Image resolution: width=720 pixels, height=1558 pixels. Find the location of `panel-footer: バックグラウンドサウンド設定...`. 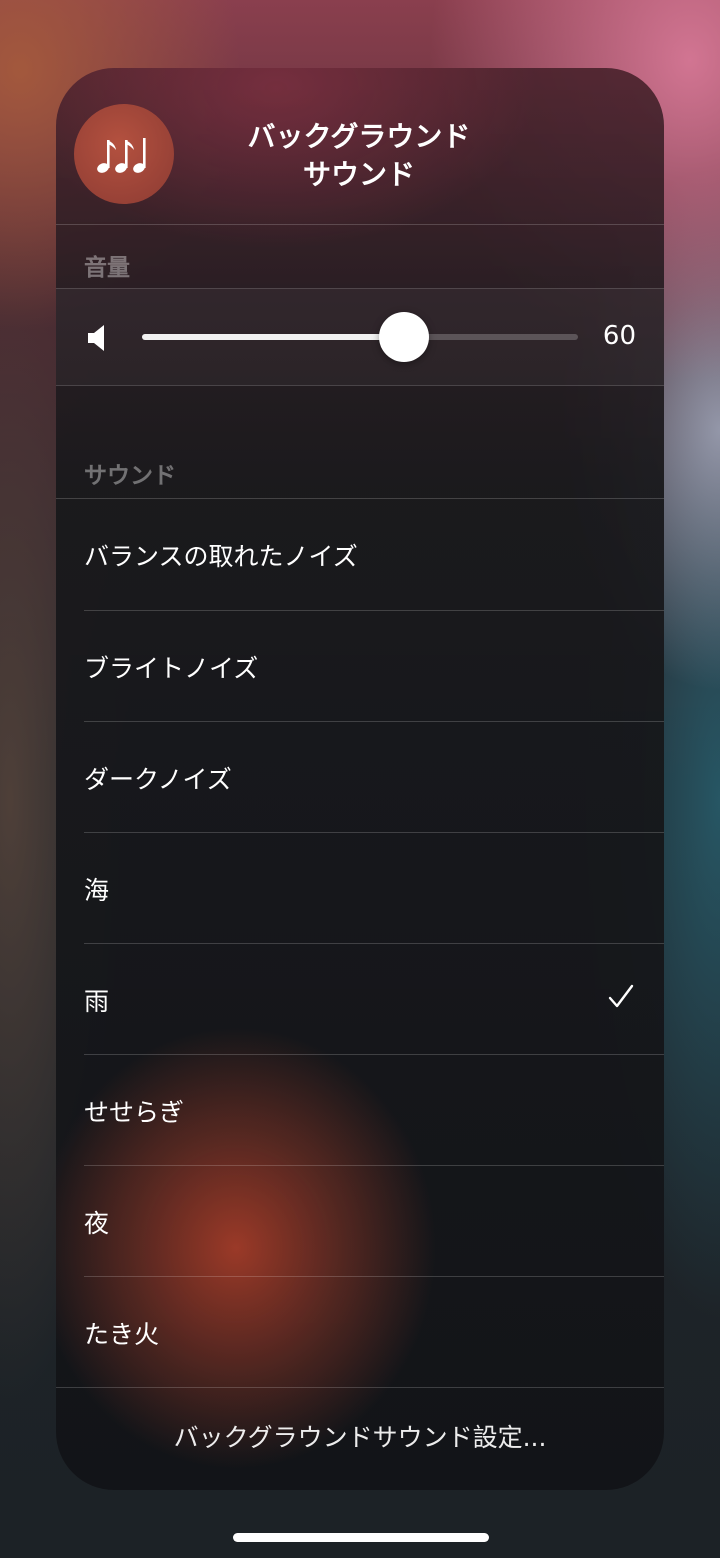

panel-footer: バックグラウンドサウンド設定... is located at coordinates (360, 1439).